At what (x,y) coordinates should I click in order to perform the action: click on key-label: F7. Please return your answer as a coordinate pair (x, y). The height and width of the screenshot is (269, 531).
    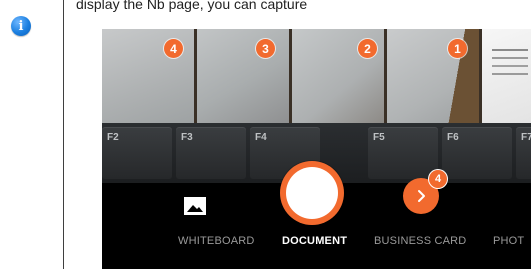
    Looking at the image, I should click on (526, 137).